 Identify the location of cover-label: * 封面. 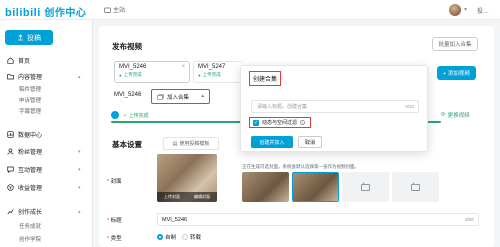
(114, 182).